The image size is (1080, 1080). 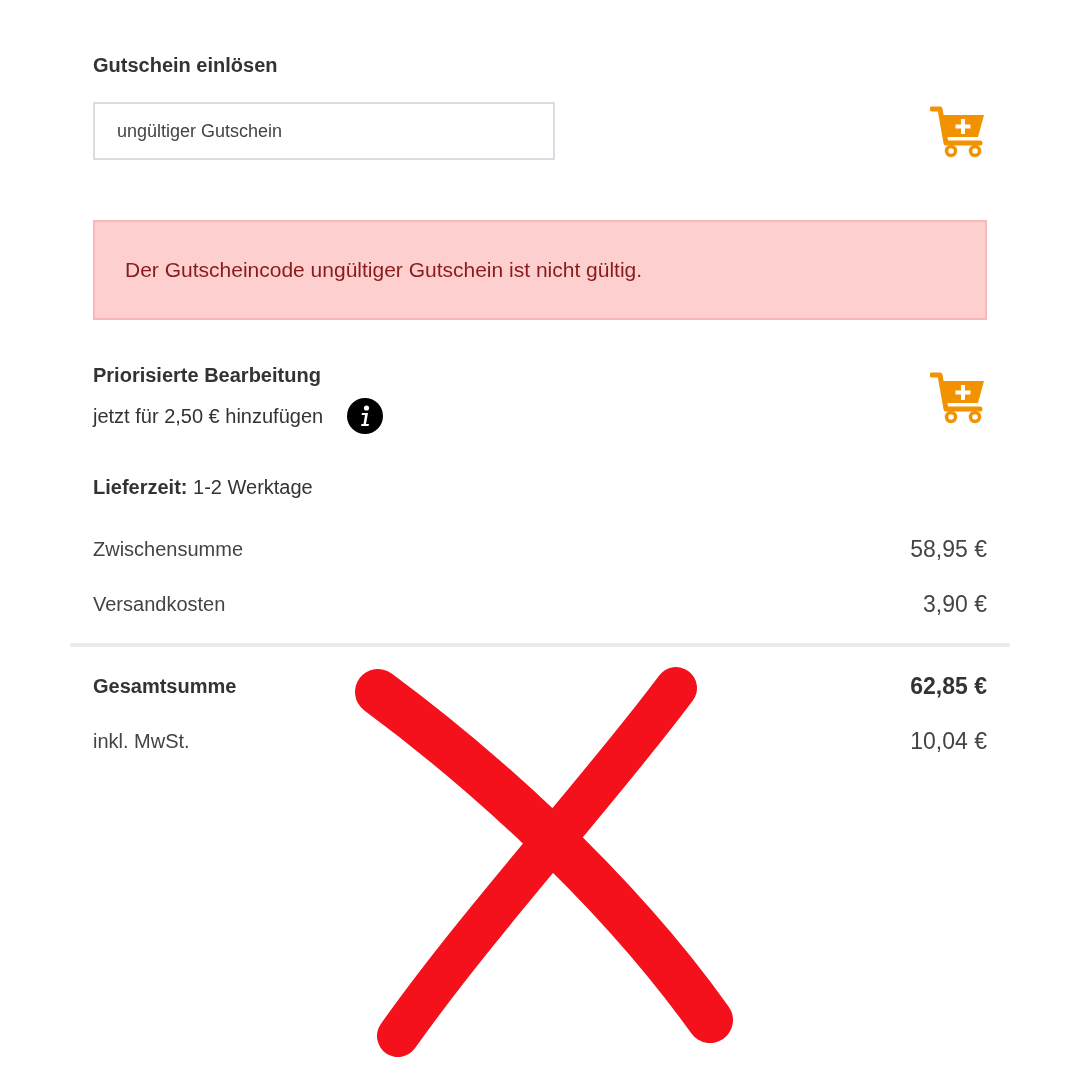 What do you see at coordinates (165, 687) in the screenshot?
I see `total-label: Gesamtsumme` at bounding box center [165, 687].